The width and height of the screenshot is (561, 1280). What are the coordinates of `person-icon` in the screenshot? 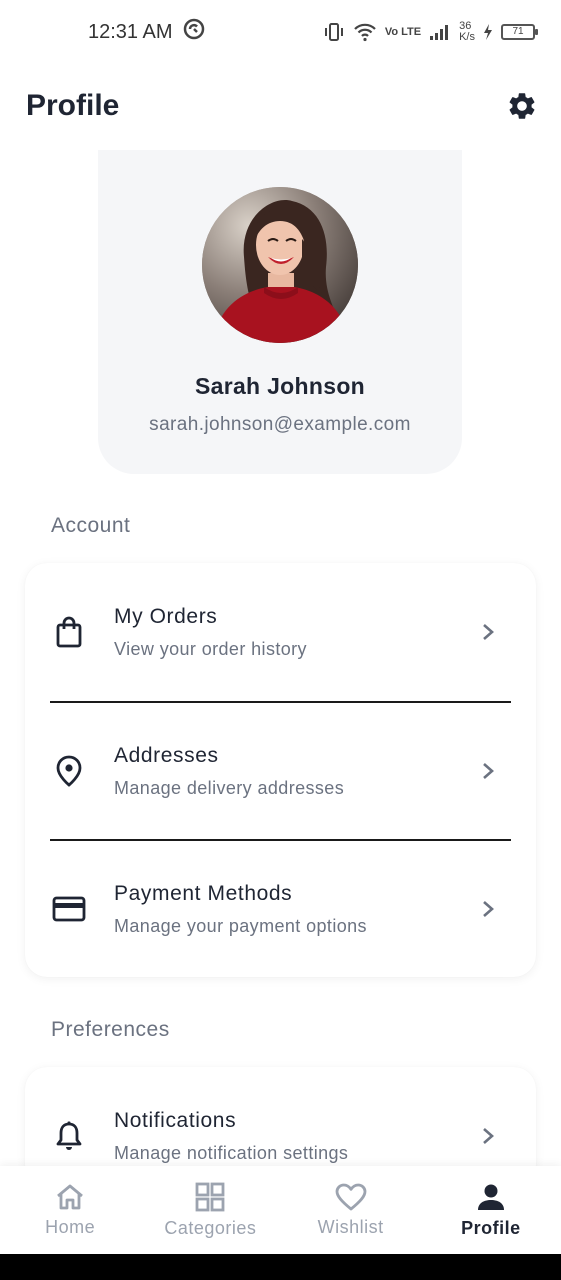 It's located at (490, 1197).